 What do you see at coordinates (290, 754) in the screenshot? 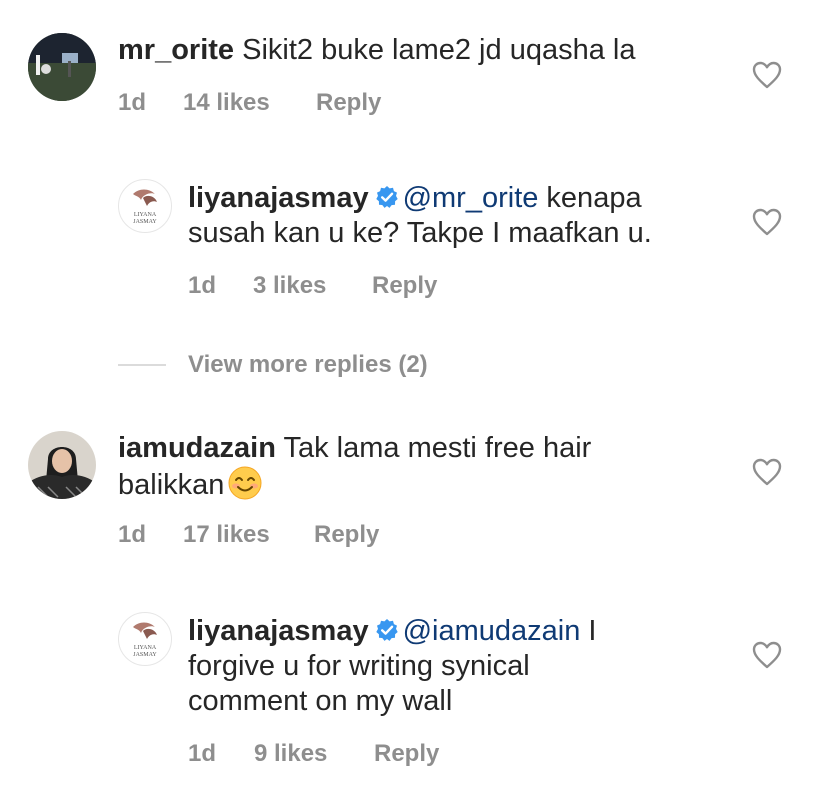
I see `likes-count: 9 likes` at bounding box center [290, 754].